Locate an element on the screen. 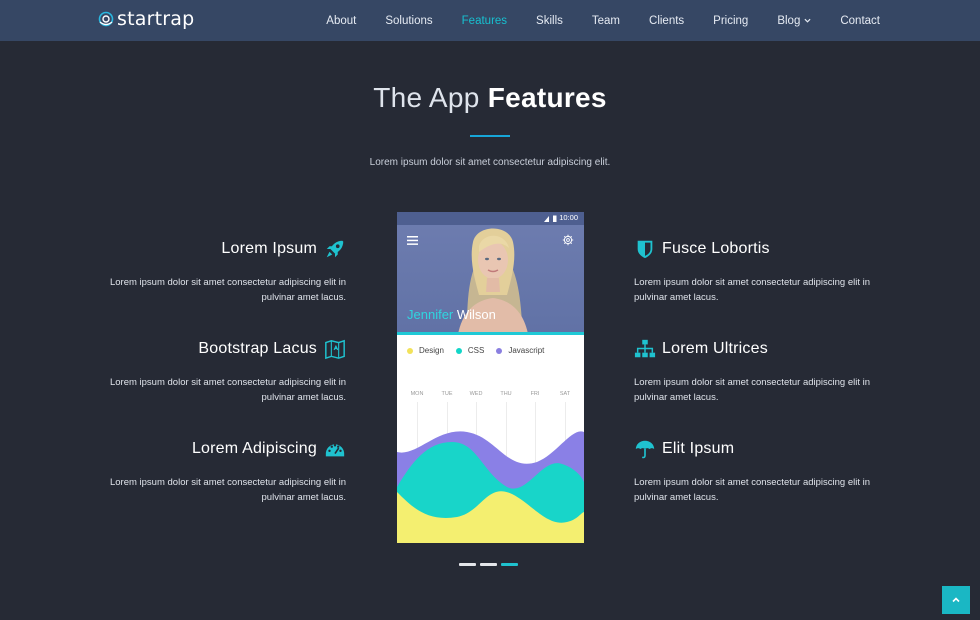 The image size is (980, 620). carousel-indicators is located at coordinates (490, 564).